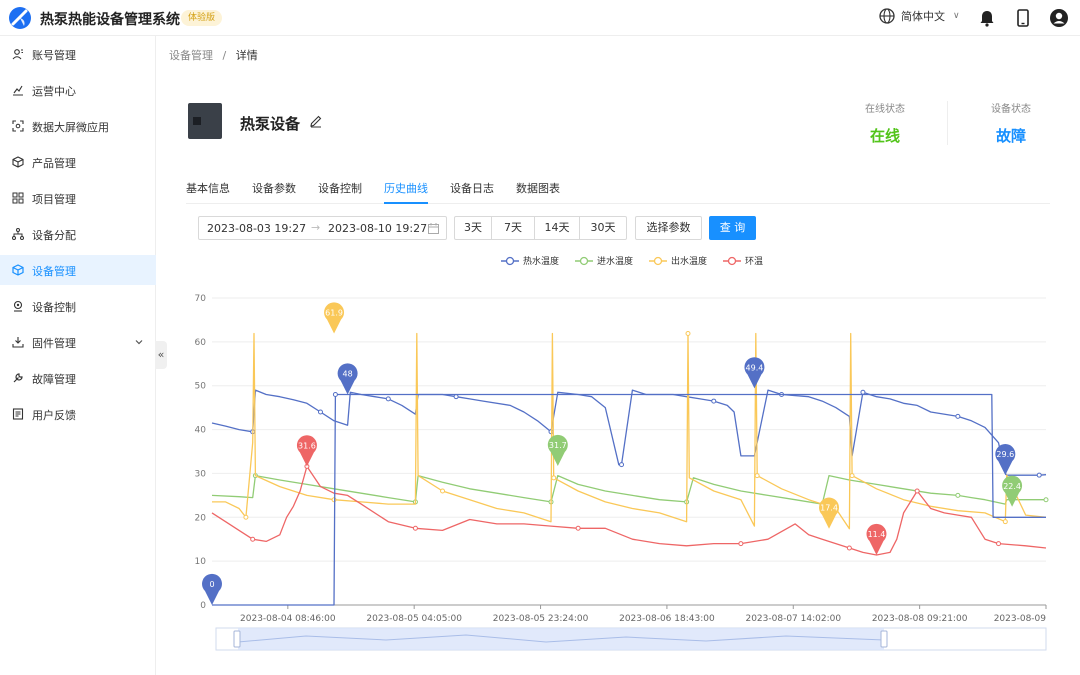 This screenshot has width=1080, height=675. I want to click on app-logo-icon, so click(20, 18).